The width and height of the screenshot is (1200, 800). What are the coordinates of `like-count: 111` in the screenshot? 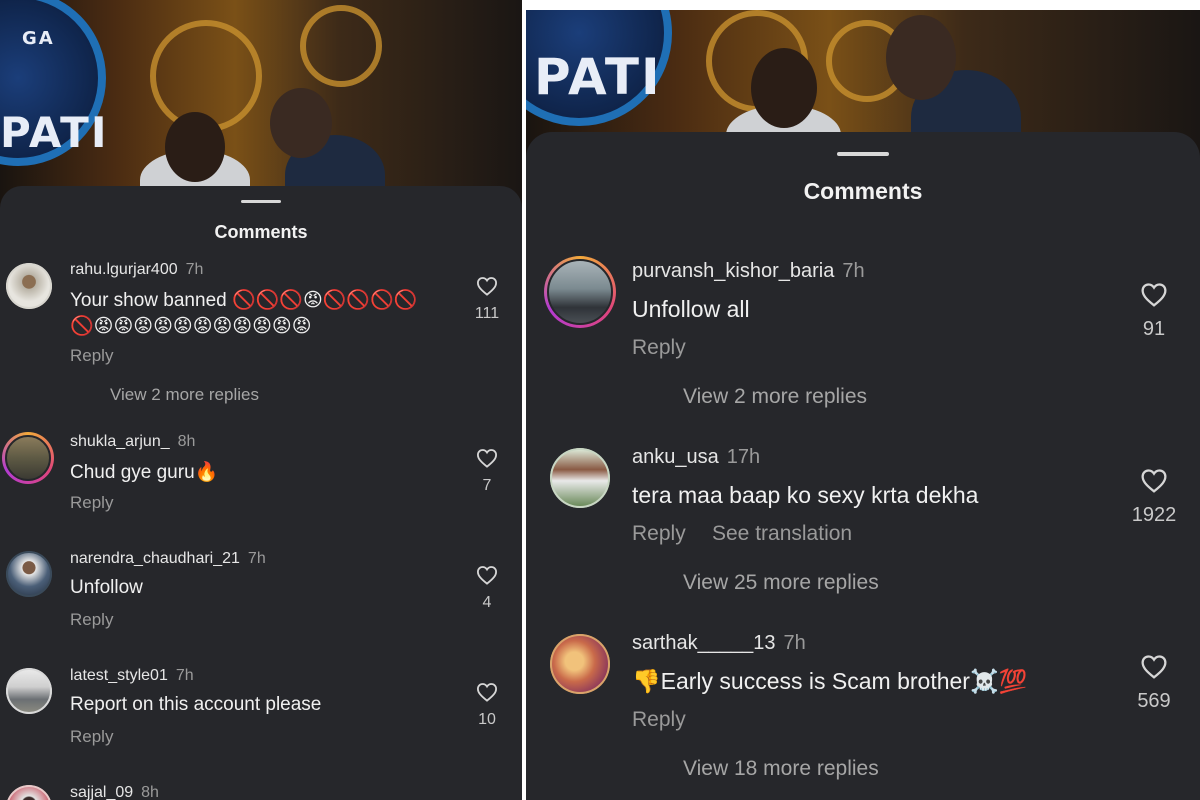 It's located at (487, 313).